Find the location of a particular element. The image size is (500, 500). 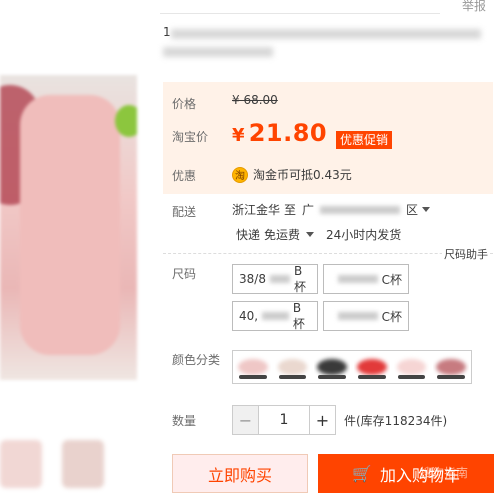

size-option: 38/8 B杯 is located at coordinates (275, 279).